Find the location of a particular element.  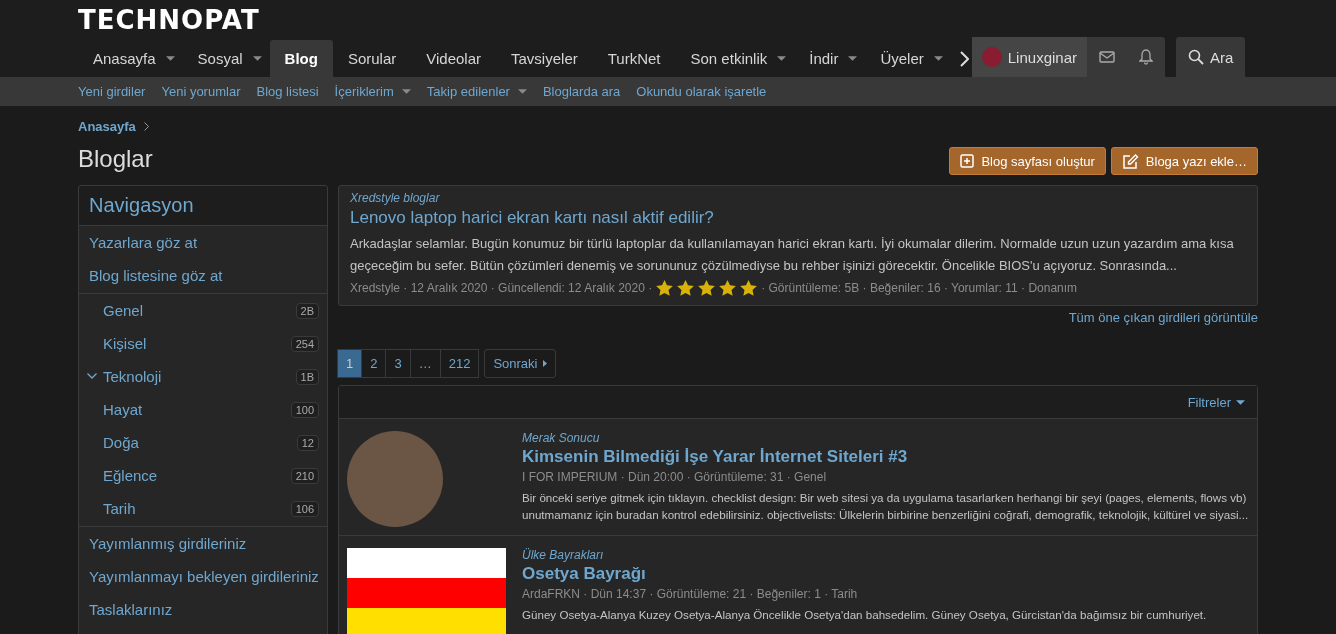

subnav-link: Blog listesi is located at coordinates (287, 91).